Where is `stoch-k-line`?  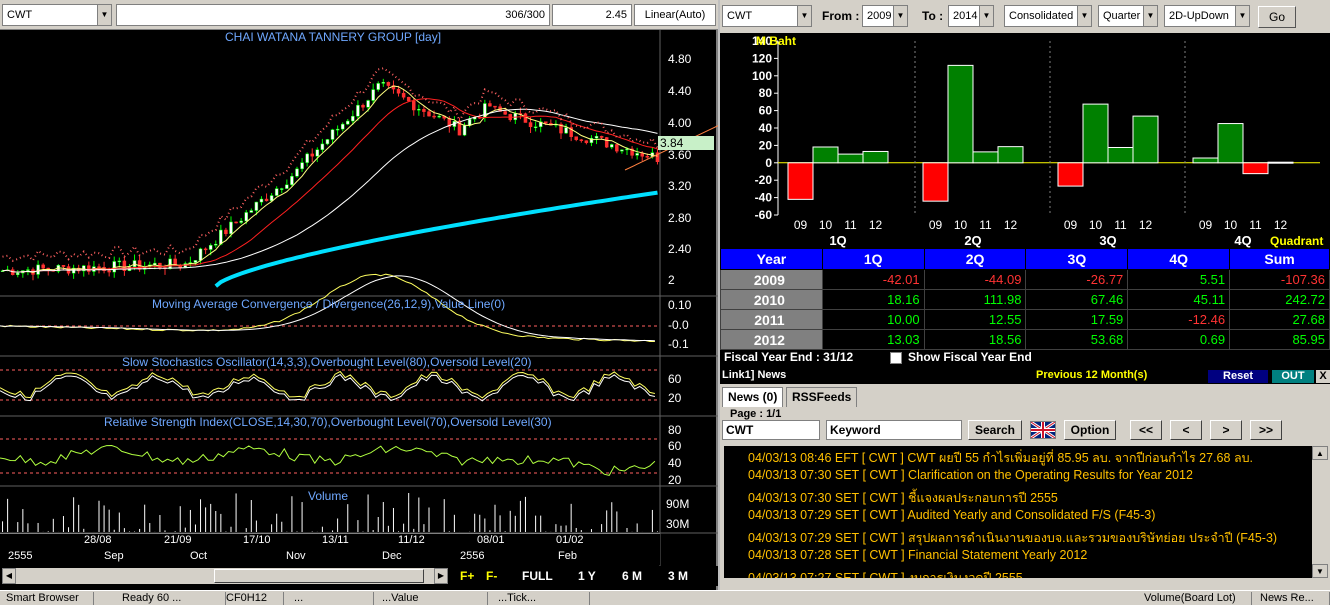
stoch-k-line is located at coordinates (328, 384).